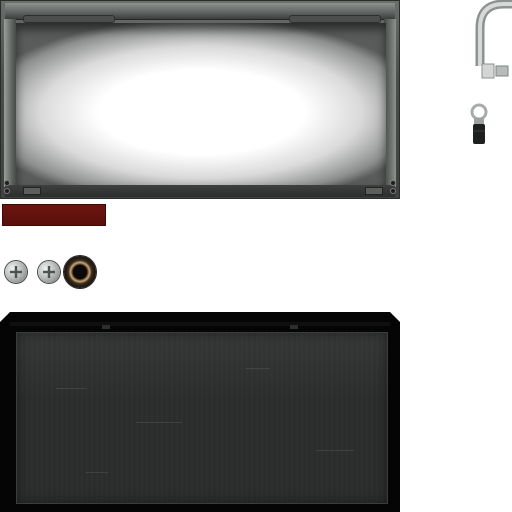 This screenshot has height=512, width=512. I want to click on frame-bottom-rim, so click(200, 191).